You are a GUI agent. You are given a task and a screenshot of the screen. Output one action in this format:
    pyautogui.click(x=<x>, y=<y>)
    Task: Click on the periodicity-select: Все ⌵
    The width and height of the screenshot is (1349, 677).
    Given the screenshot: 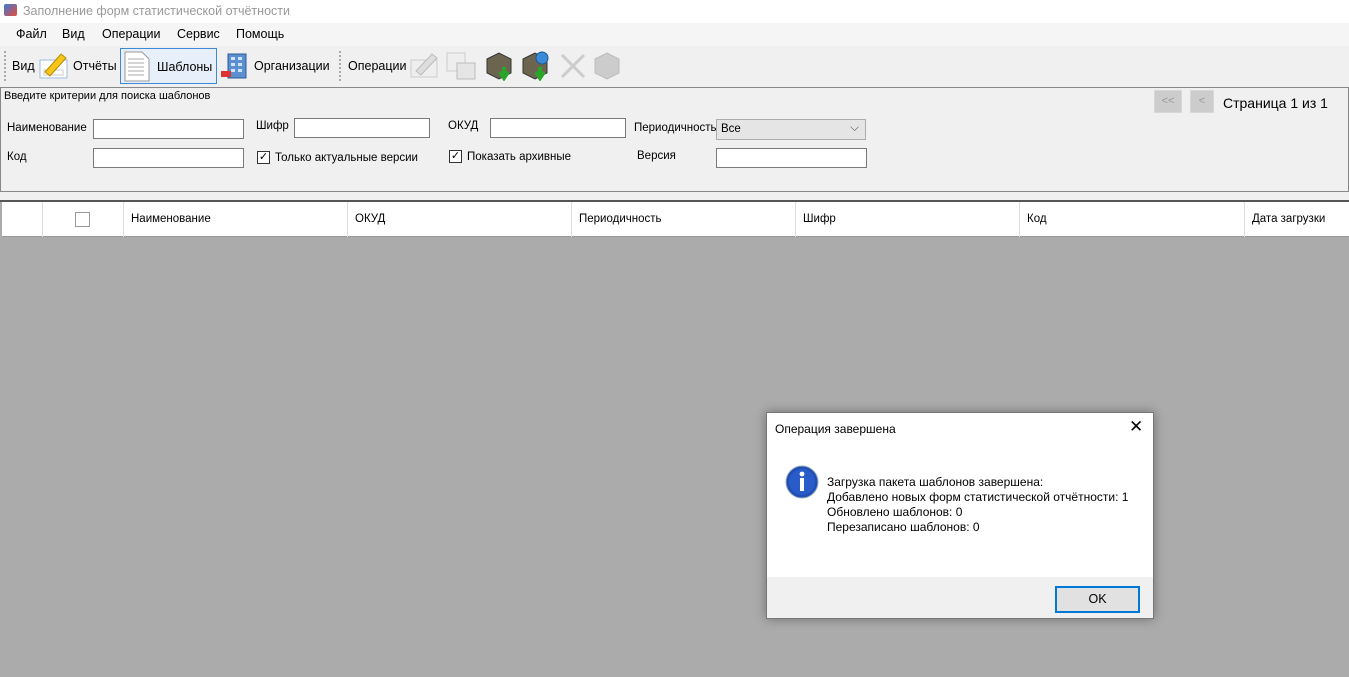 What is the action you would take?
    pyautogui.click(x=791, y=129)
    